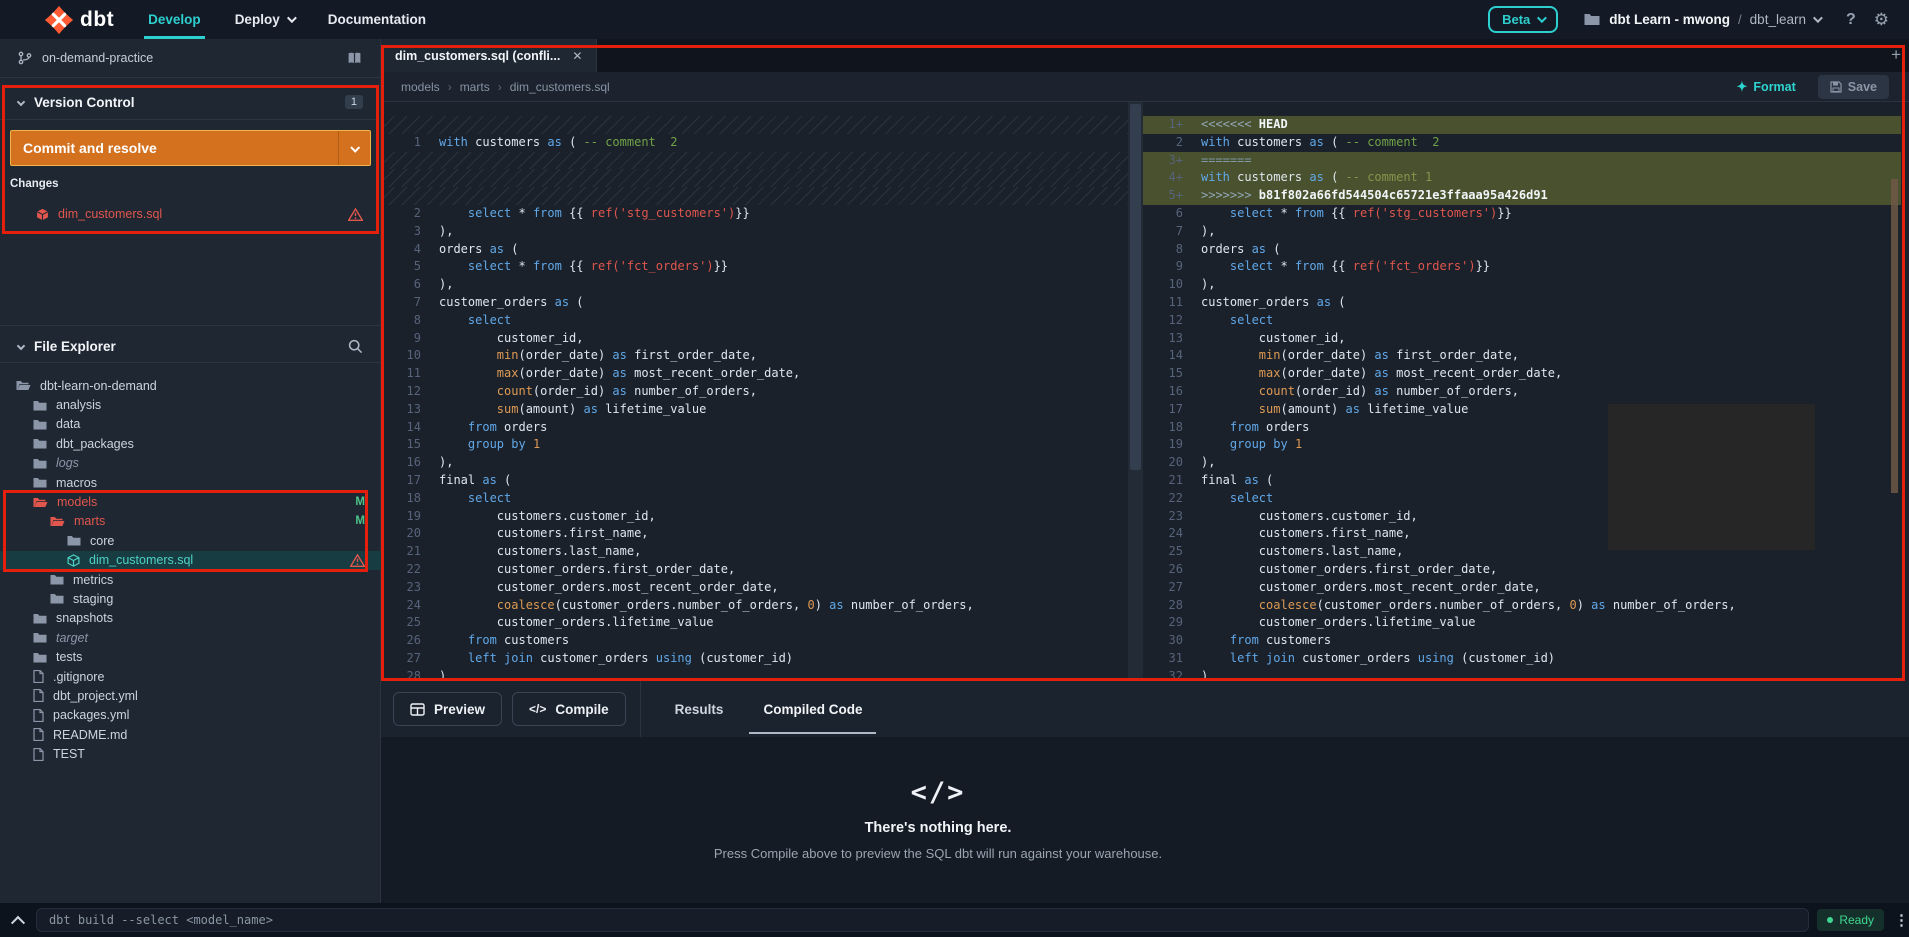  I want to click on file-explorer-header: File Explorer, so click(190, 346).